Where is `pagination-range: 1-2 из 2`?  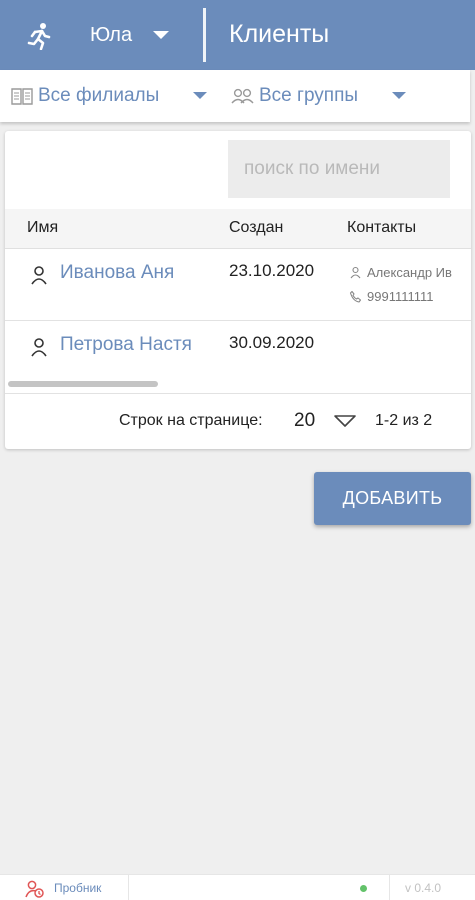
pagination-range: 1-2 из 2 is located at coordinates (404, 420).